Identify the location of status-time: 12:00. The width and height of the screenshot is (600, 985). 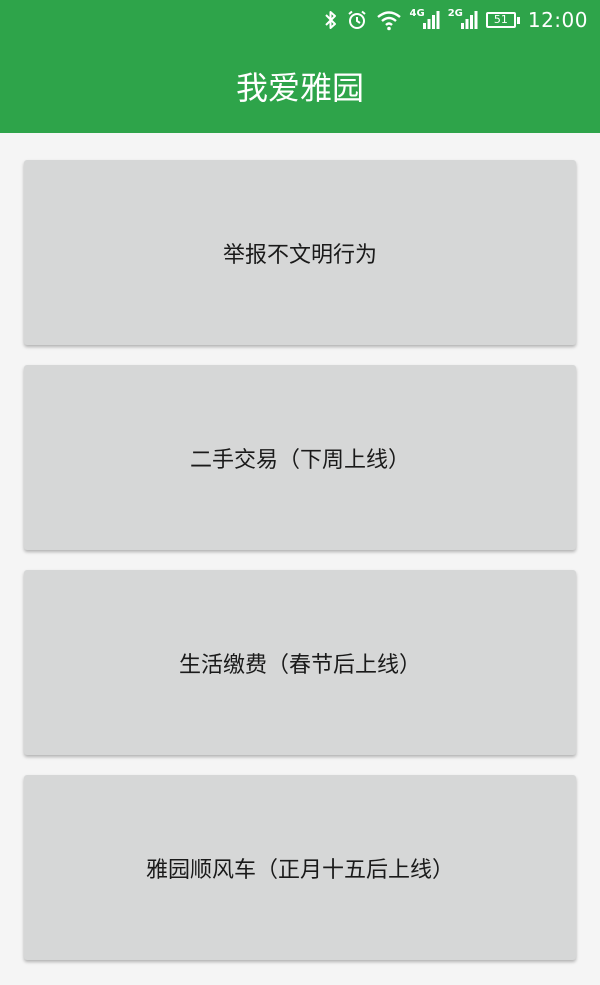
(557, 20).